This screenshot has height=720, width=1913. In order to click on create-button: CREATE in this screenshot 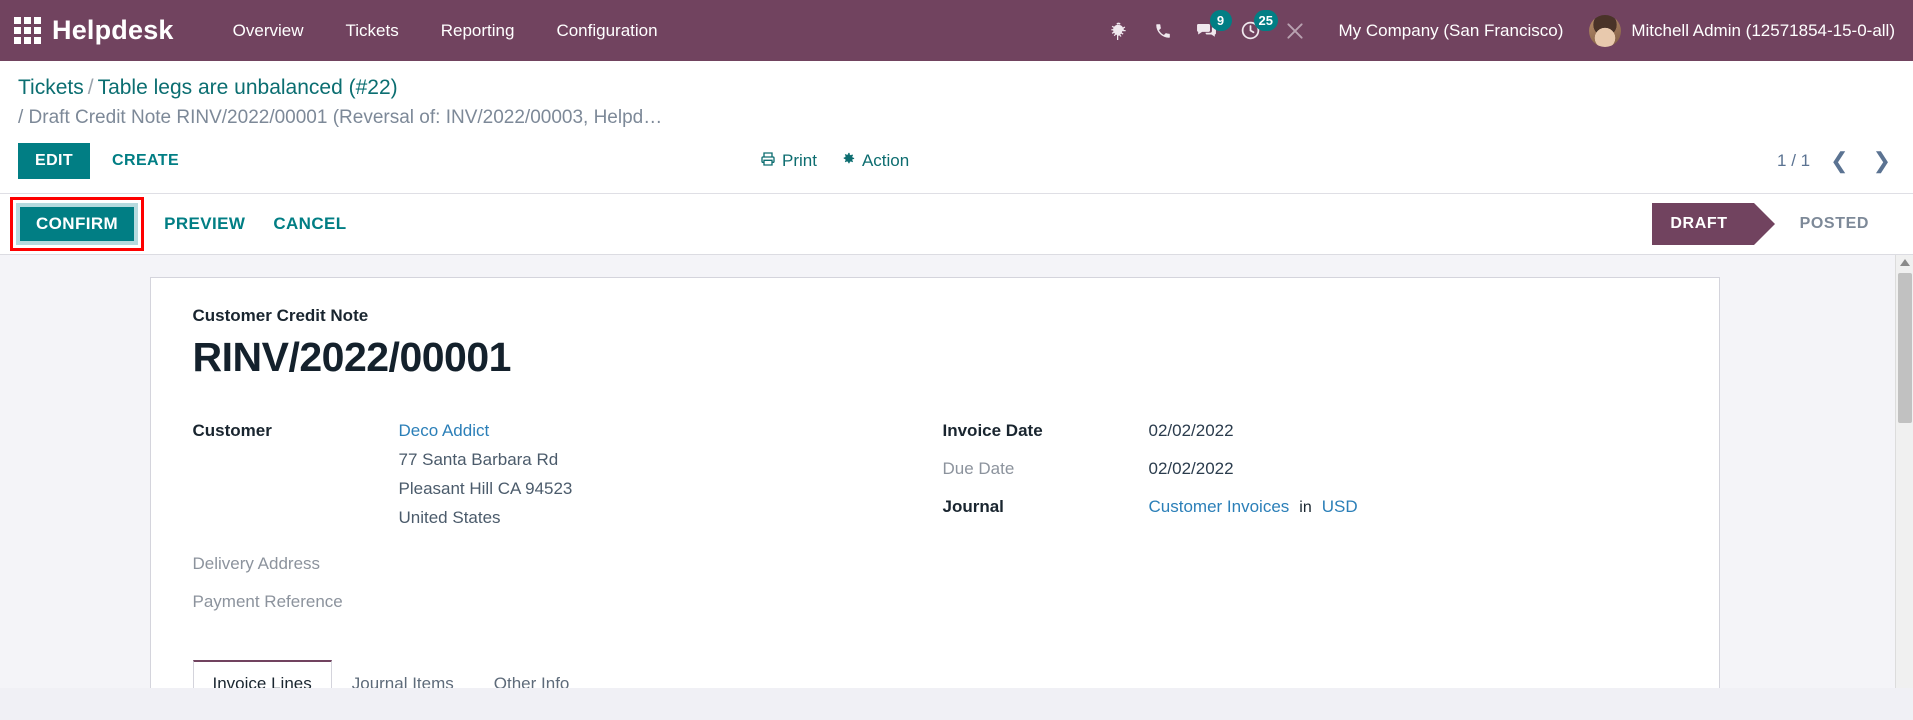, I will do `click(145, 161)`.